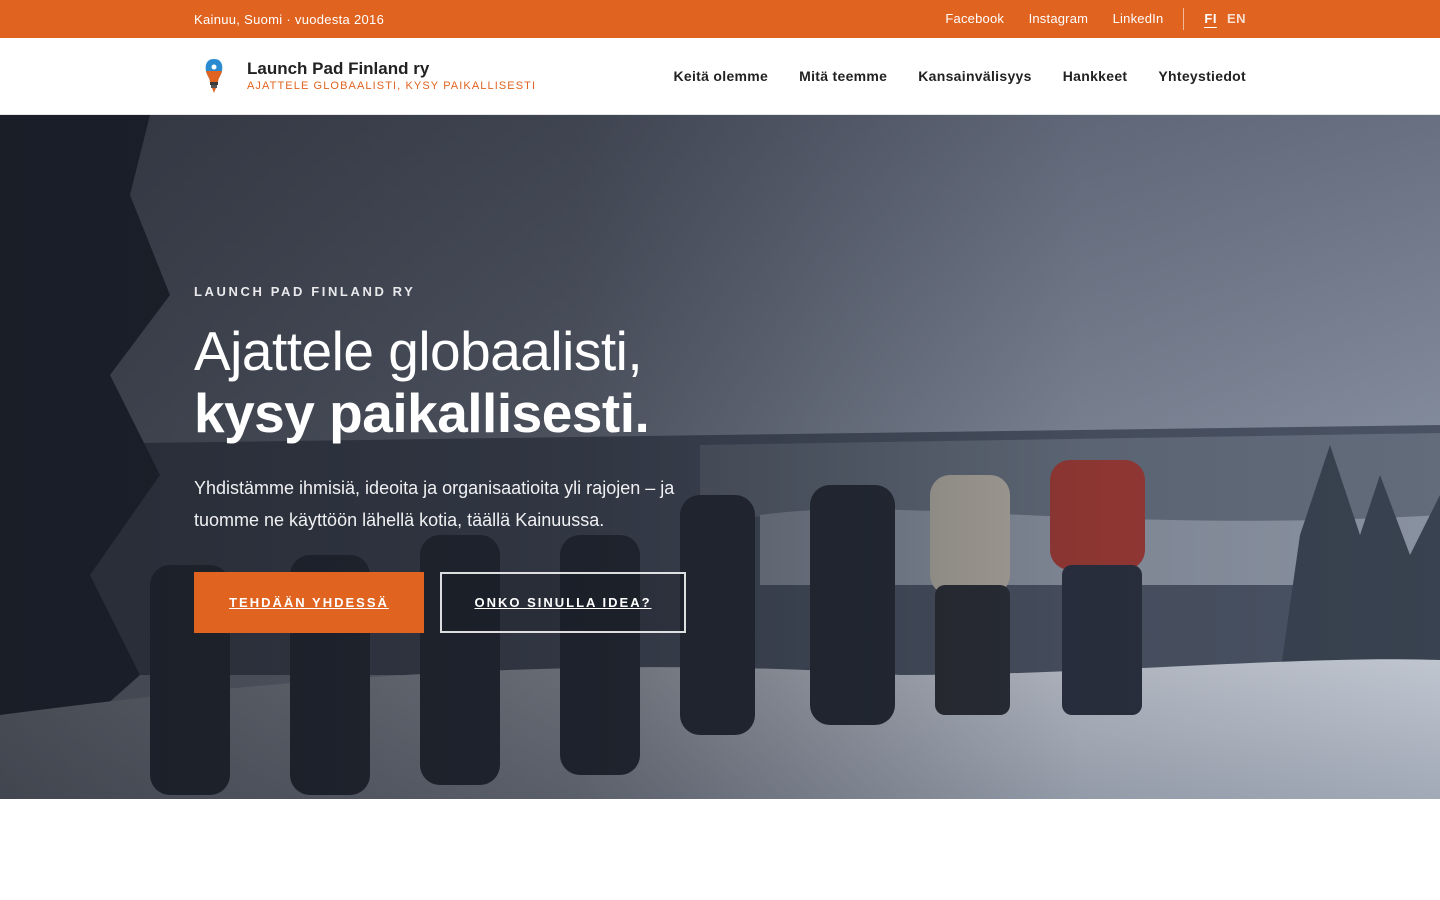 This screenshot has height=900, width=1440. What do you see at coordinates (289, 19) in the screenshot?
I see `location-text: Kainuu, Suomi · vuodesta 2016` at bounding box center [289, 19].